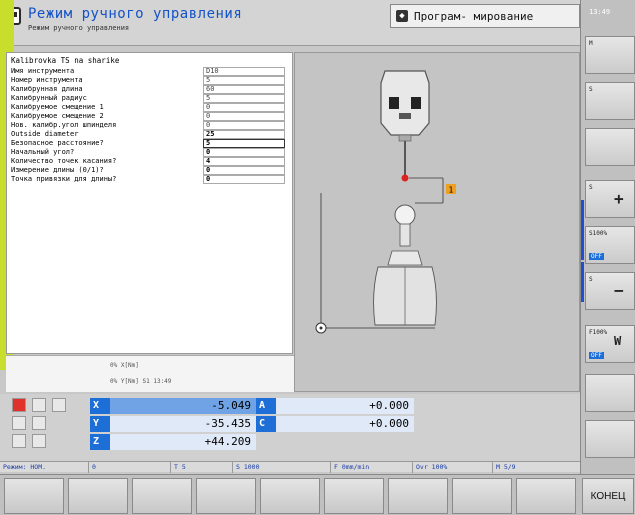 The image size is (635, 515). Describe the element at coordinates (19, 405) in the screenshot. I see `spindle-icon` at that location.